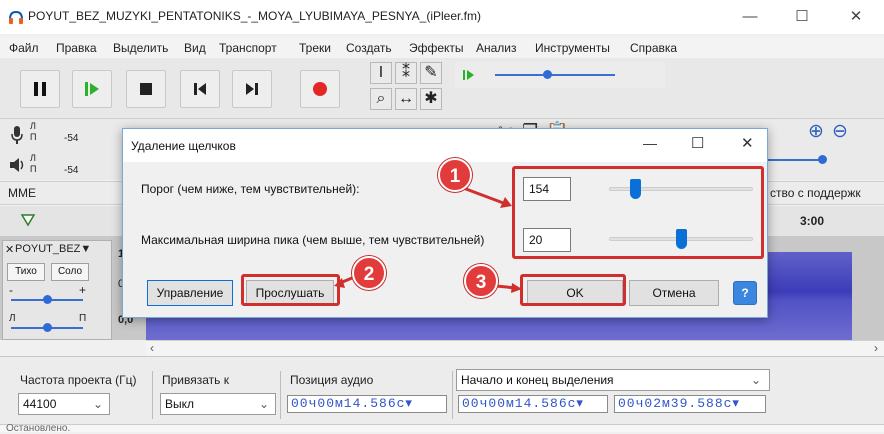  What do you see at coordinates (455, 175) in the screenshot?
I see `annotation-badge-1: 1` at bounding box center [455, 175].